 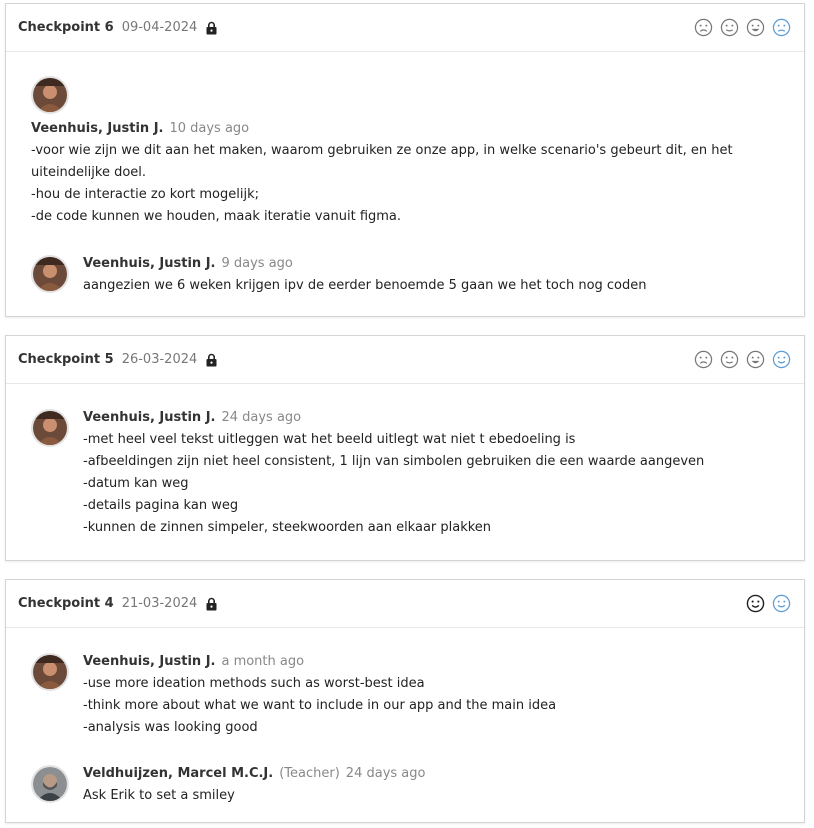 I want to click on comment-text: -analysis was looking good, so click(x=170, y=727).